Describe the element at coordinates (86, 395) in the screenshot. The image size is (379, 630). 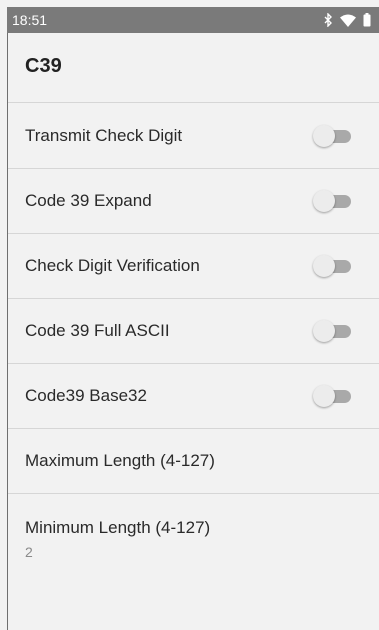
I see `setting-label: Code39 Base32` at that location.